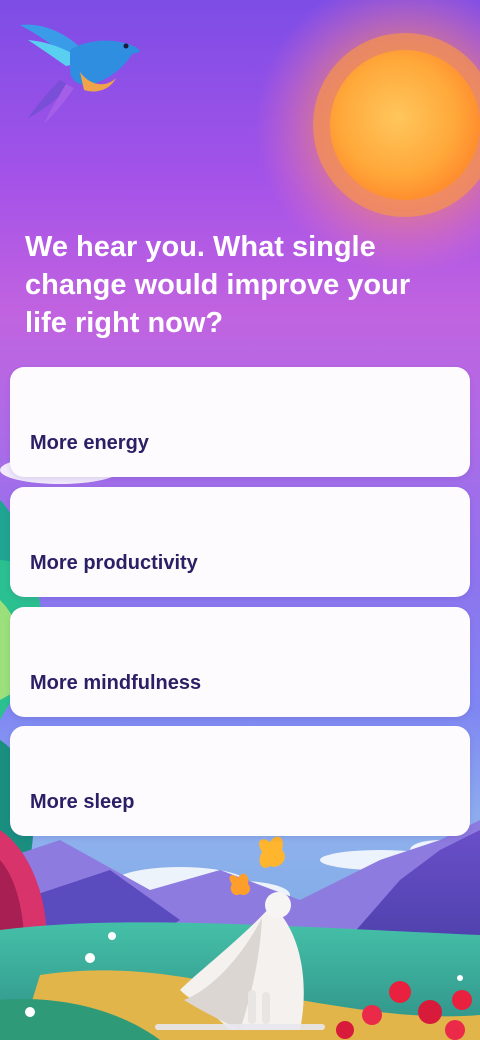 The width and height of the screenshot is (480, 1040). I want to click on home-indicator, so click(240, 1027).